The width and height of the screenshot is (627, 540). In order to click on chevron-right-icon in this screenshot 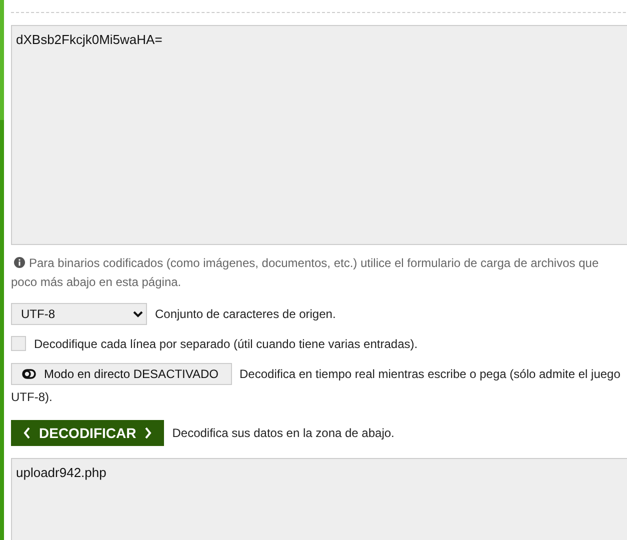, I will do `click(148, 433)`.